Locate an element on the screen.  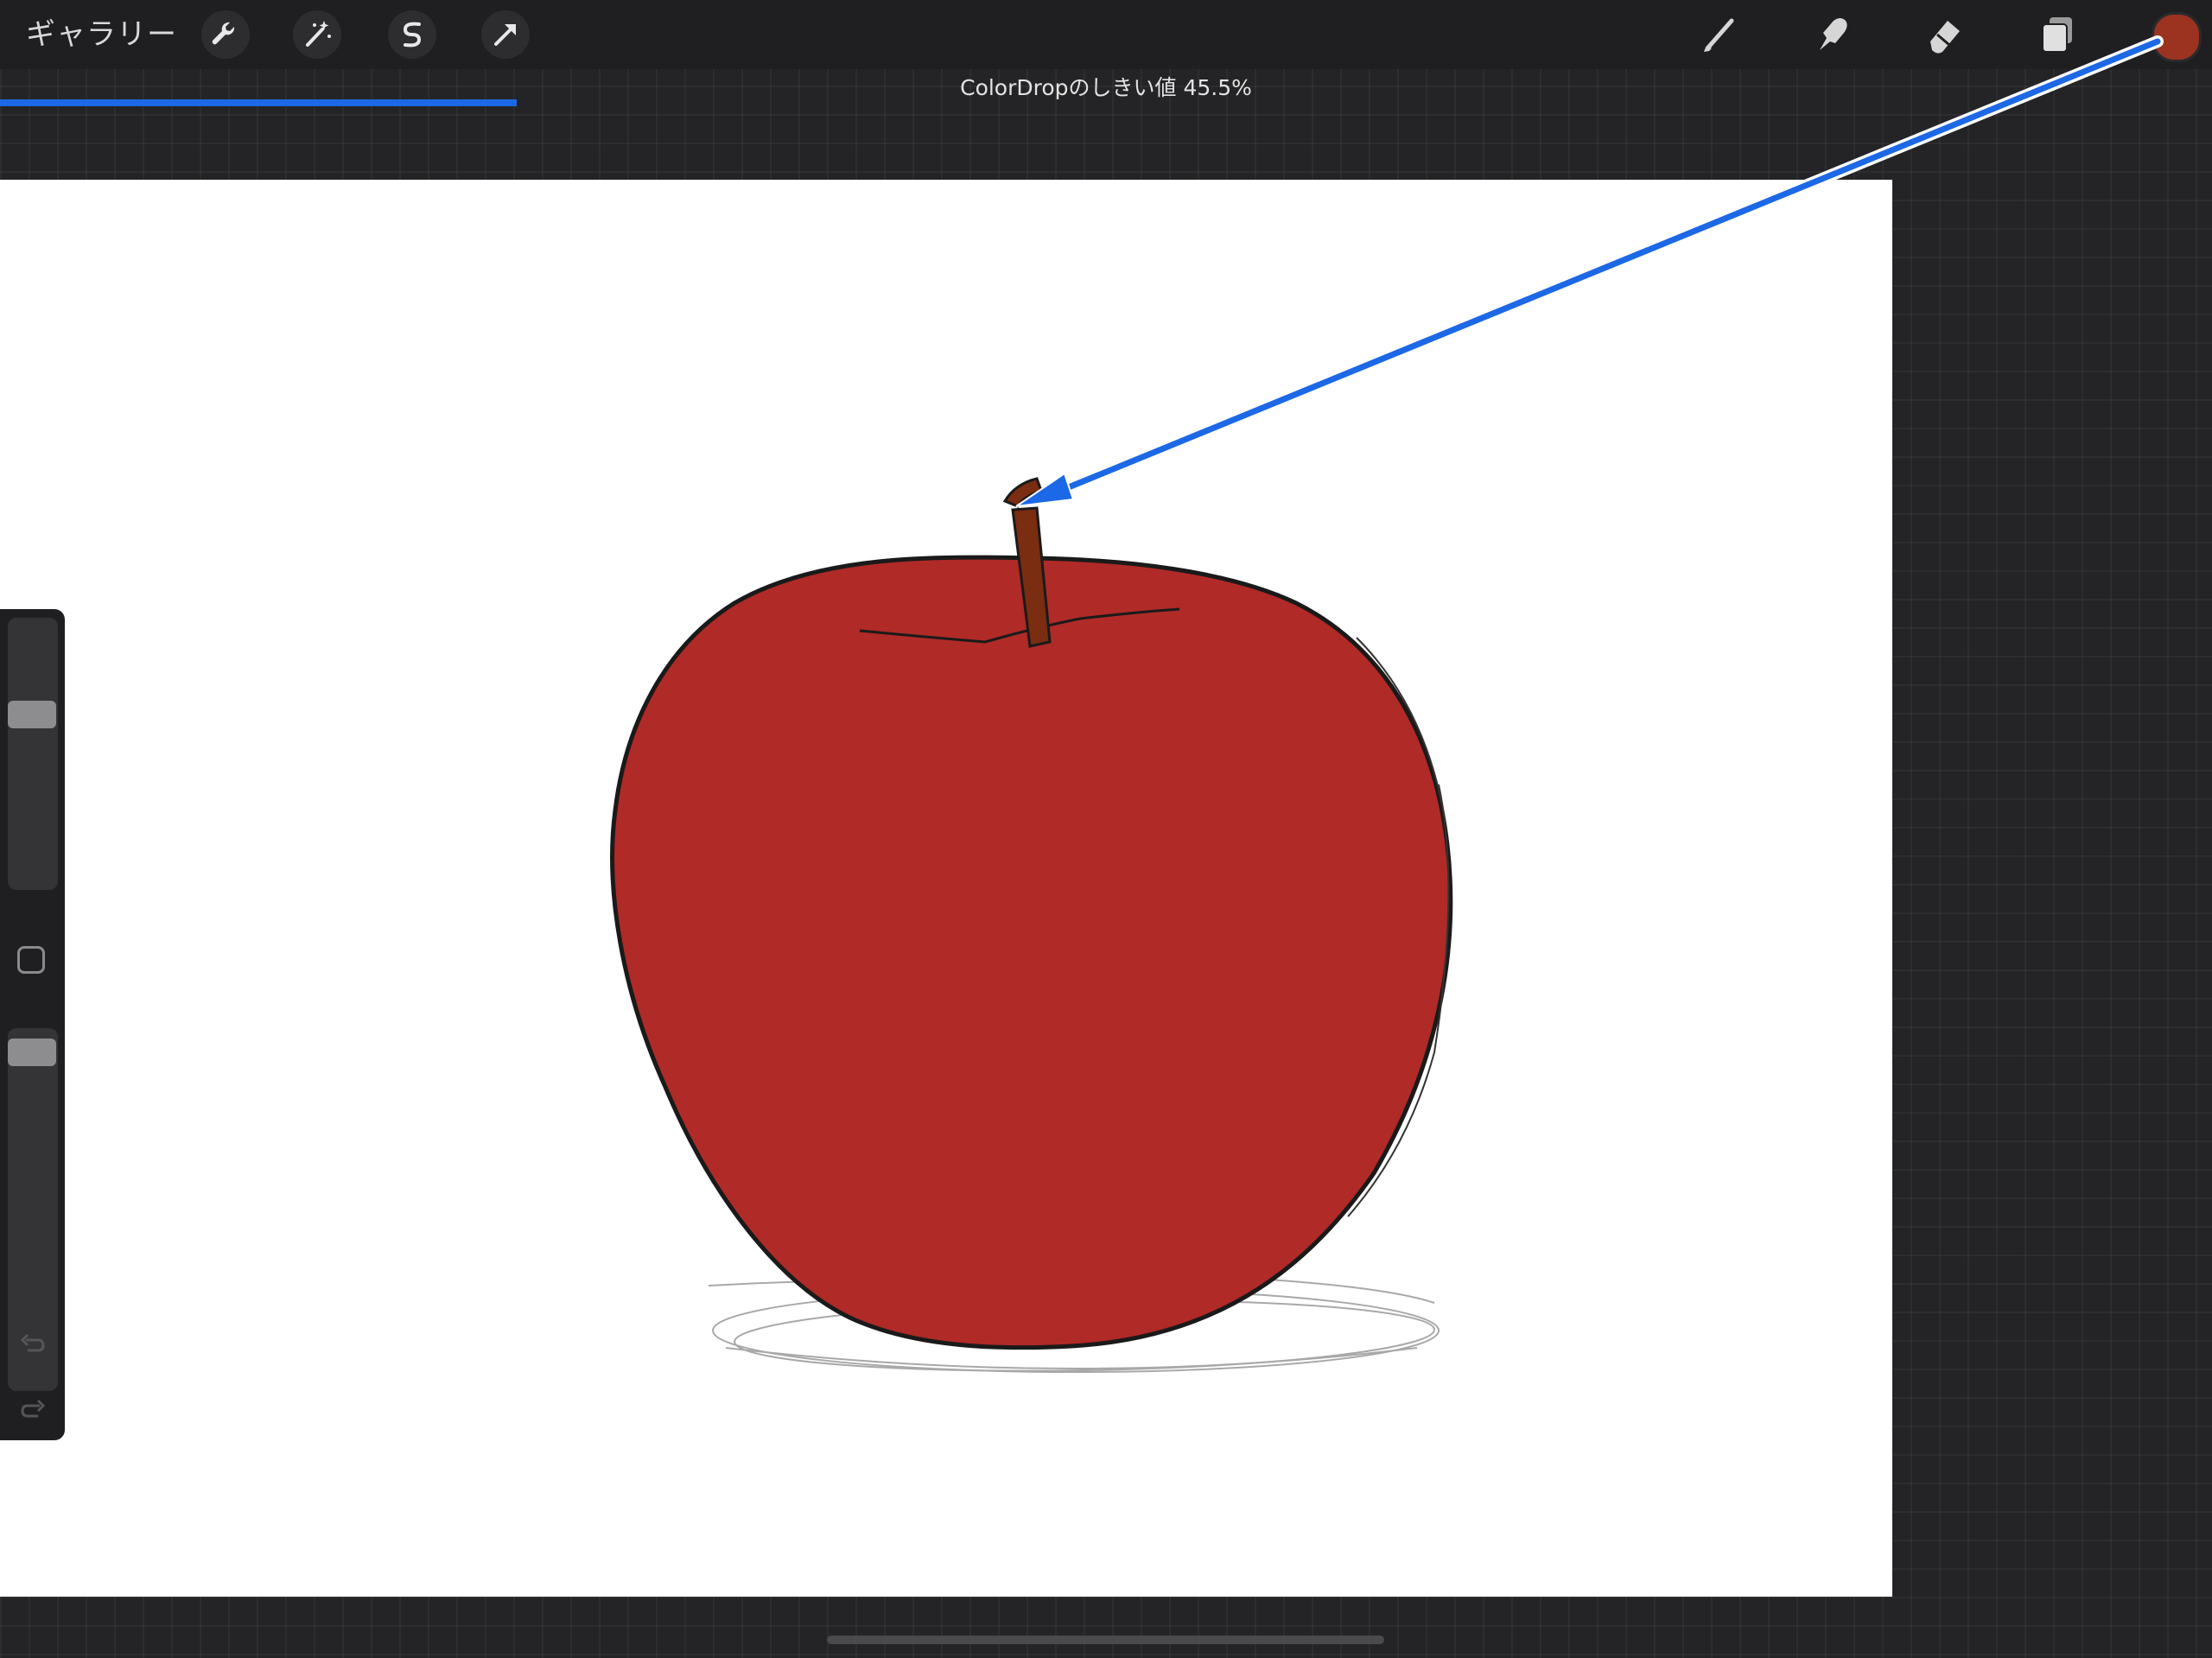
transform-arrow-icon is located at coordinates (506, 34).